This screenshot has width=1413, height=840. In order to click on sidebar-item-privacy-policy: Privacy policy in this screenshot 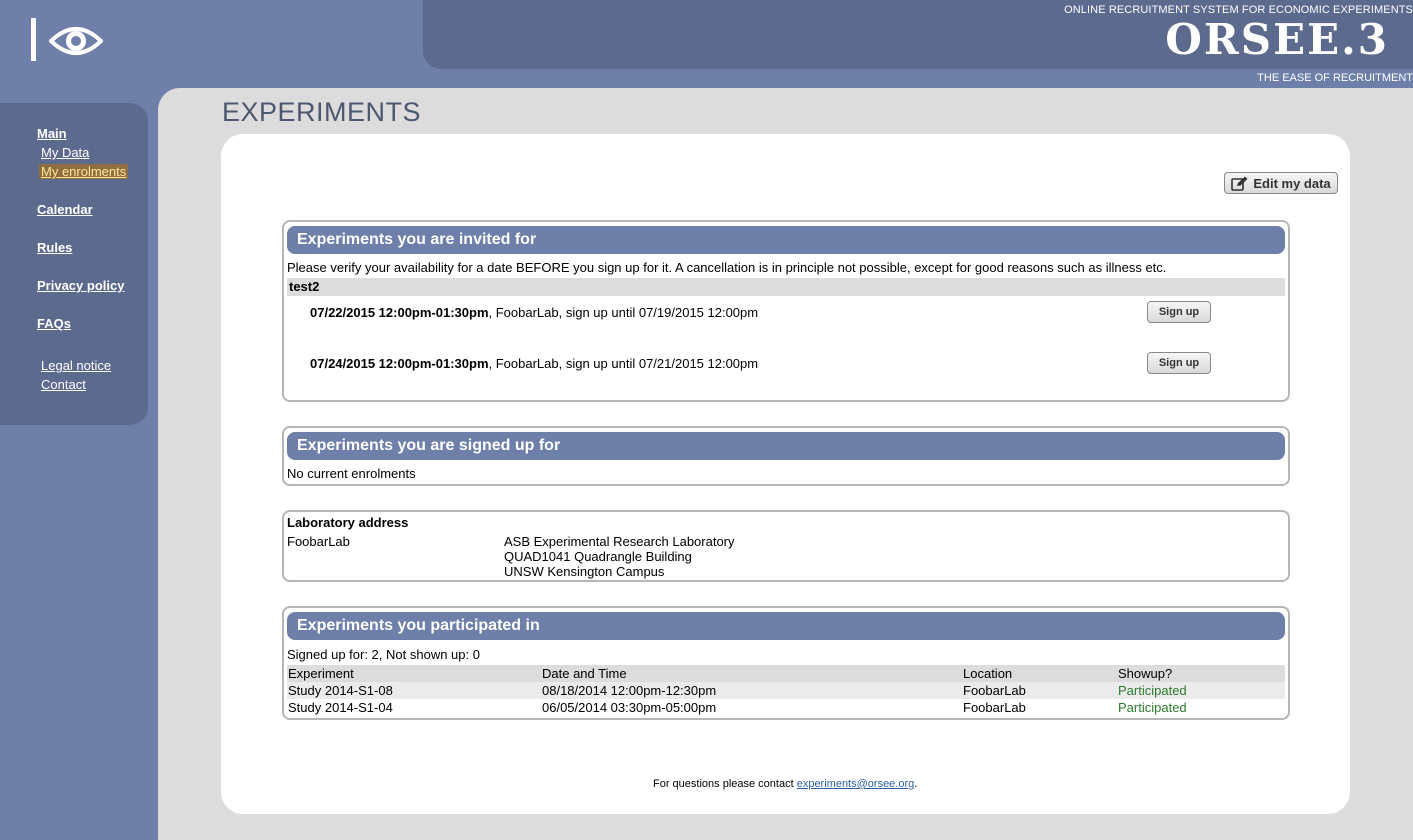, I will do `click(80, 285)`.